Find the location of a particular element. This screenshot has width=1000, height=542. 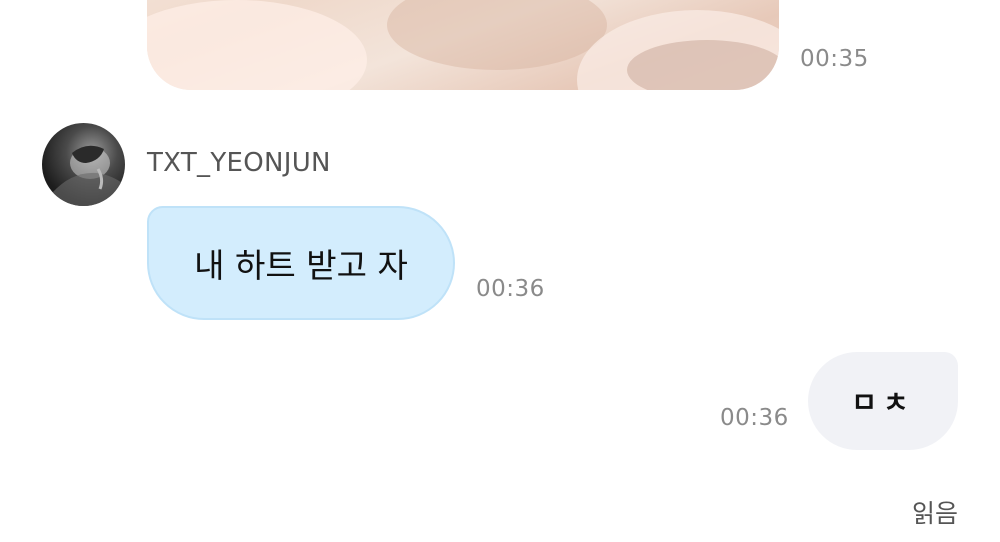

outgoing-message-timestamp: 00:36 is located at coordinates (754, 418).